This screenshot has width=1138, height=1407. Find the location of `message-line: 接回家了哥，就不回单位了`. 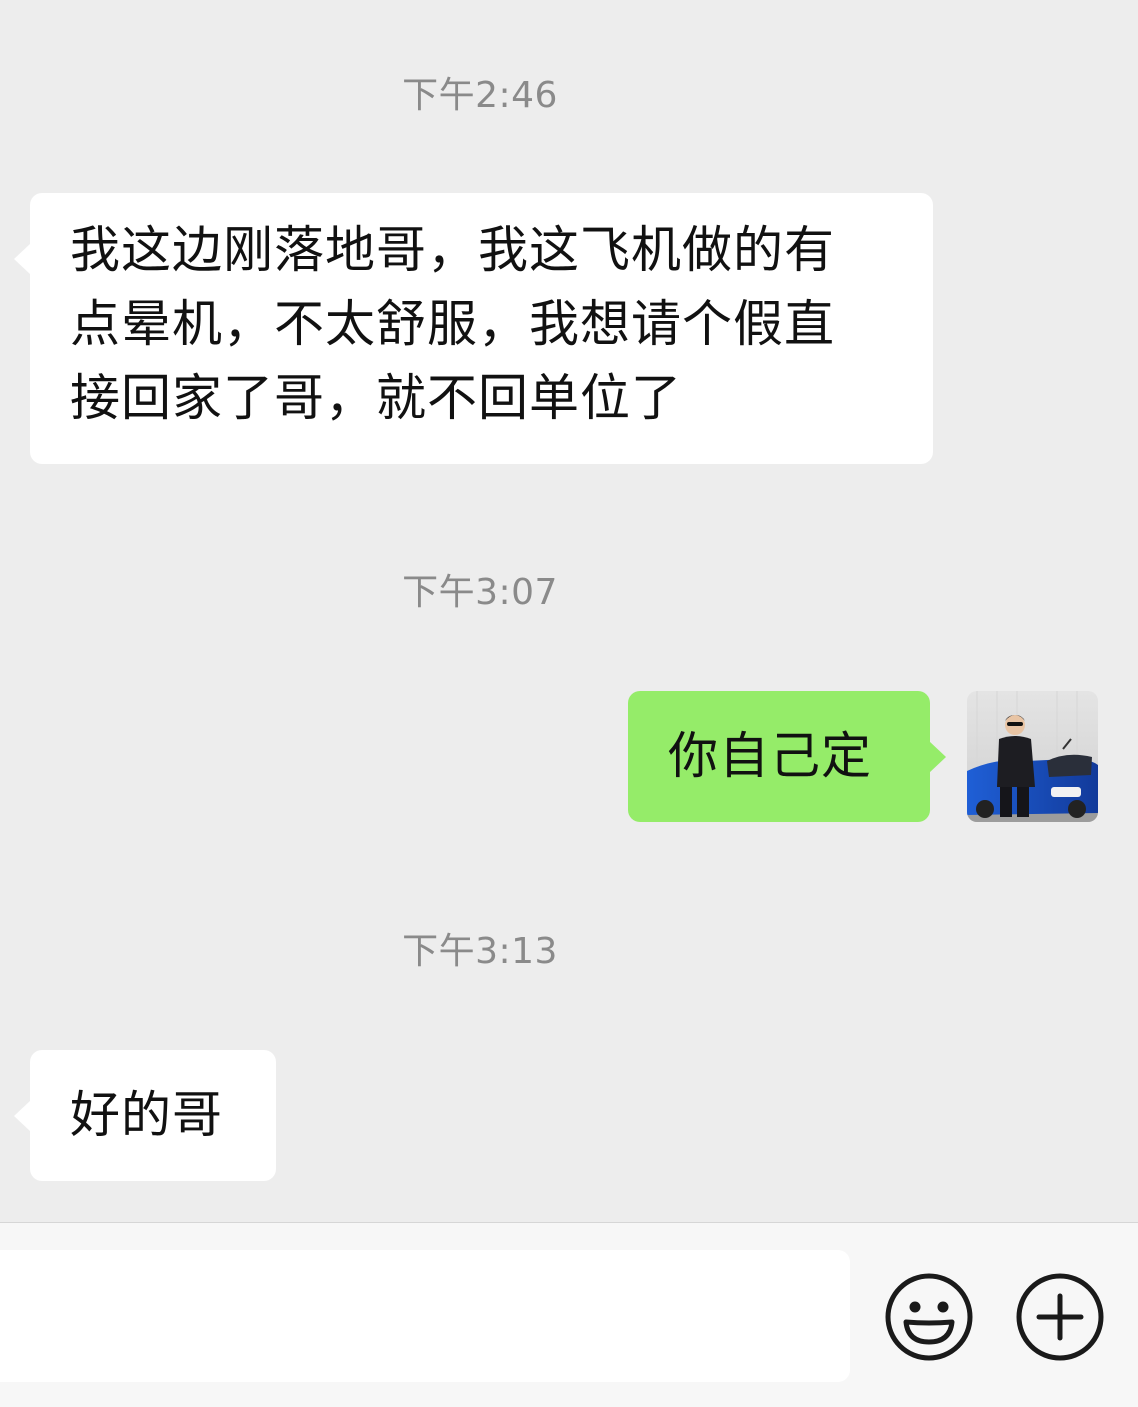

message-line: 接回家了哥，就不回单位了 is located at coordinates (376, 398).